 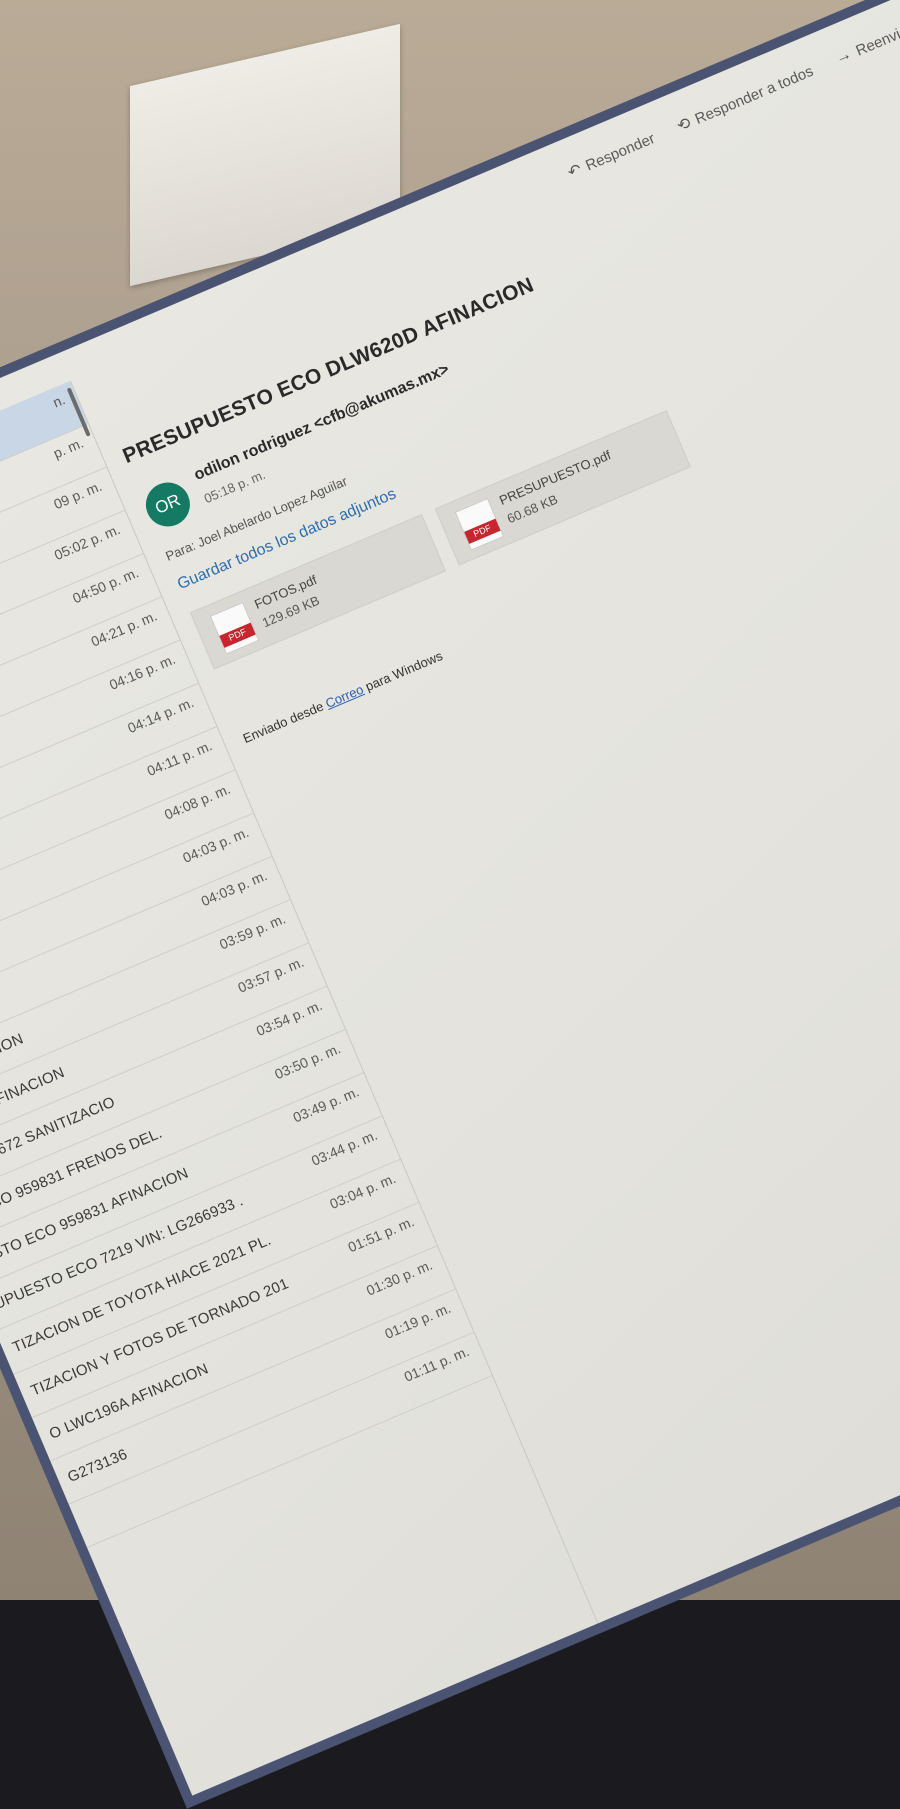 What do you see at coordinates (754, 95) in the screenshot?
I see `reply-all-label: Responder a todos` at bounding box center [754, 95].